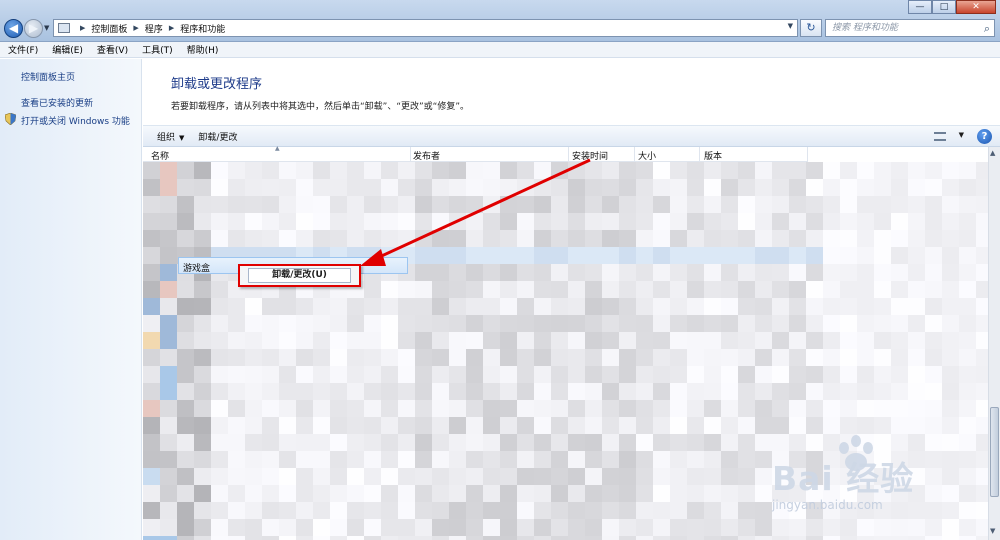 Image resolution: width=1000 pixels, height=540 pixels. What do you see at coordinates (944, 7) in the screenshot?
I see `maximize-button: □` at bounding box center [944, 7].